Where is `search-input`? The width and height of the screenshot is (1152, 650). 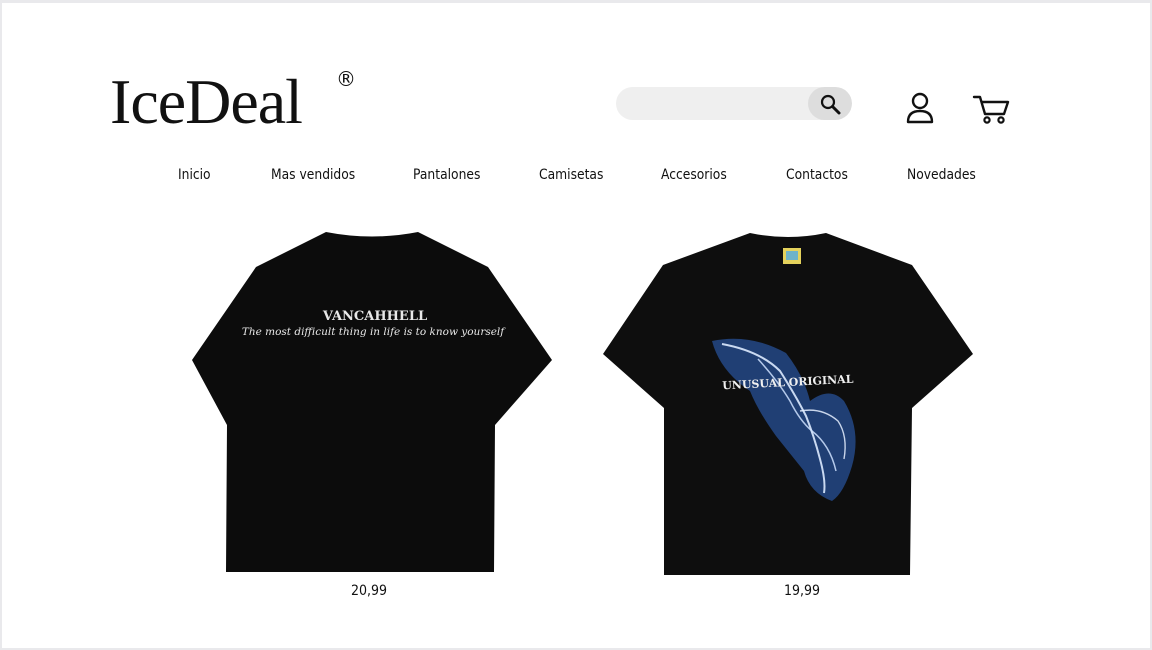 search-input is located at coordinates (711, 103).